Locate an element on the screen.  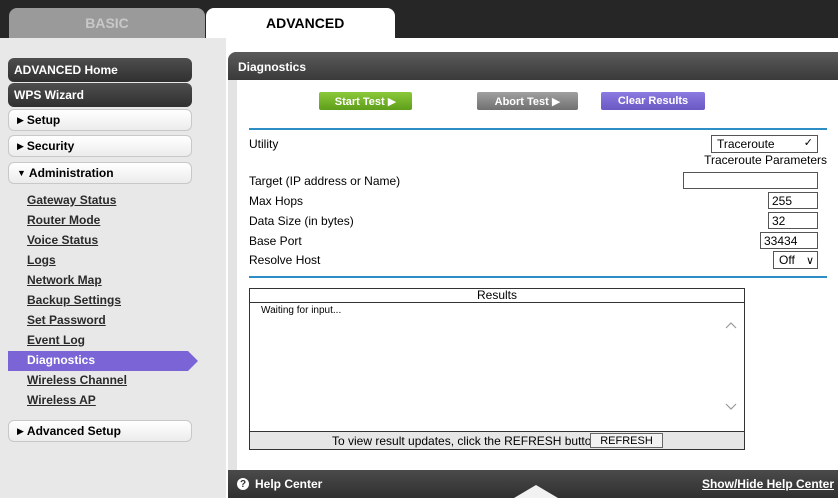
sidebar-item-advanced-setup-label: Advanced Setup is located at coordinates (73, 431).